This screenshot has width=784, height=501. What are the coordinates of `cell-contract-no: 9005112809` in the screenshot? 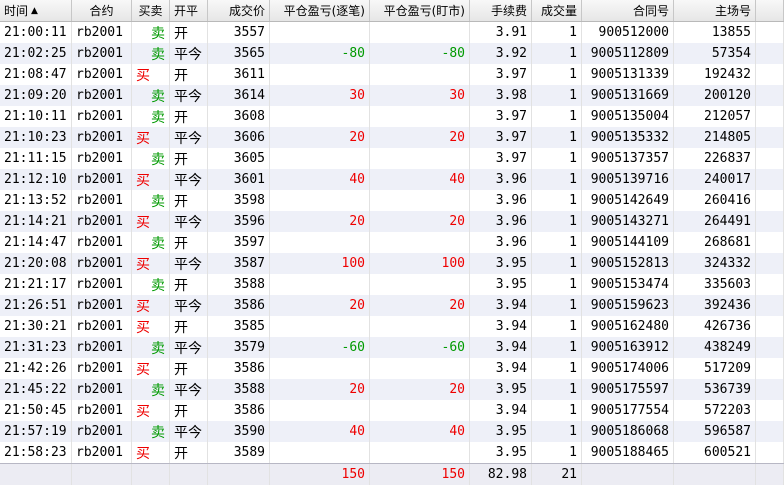 It's located at (628, 53).